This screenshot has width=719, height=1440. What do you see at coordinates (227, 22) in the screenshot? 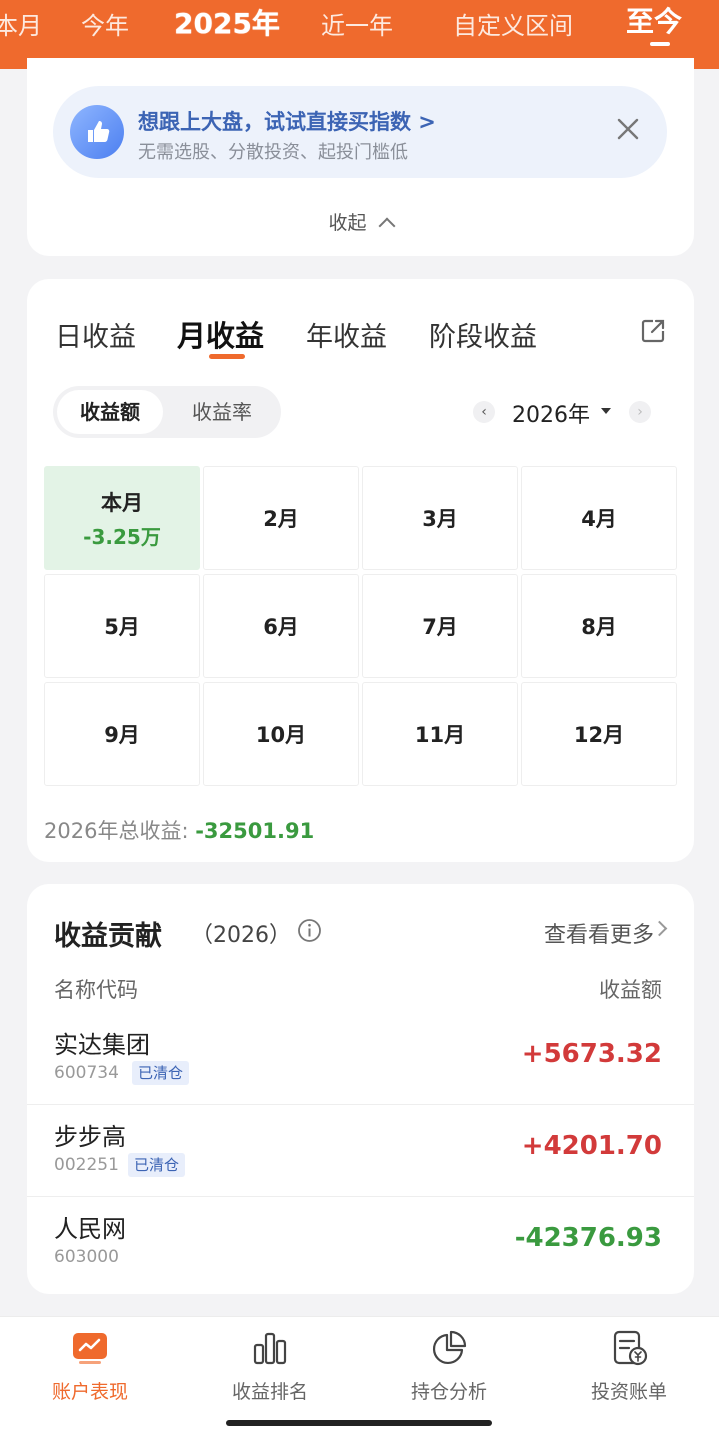
I see `period-tab-2025: 2025年` at bounding box center [227, 22].